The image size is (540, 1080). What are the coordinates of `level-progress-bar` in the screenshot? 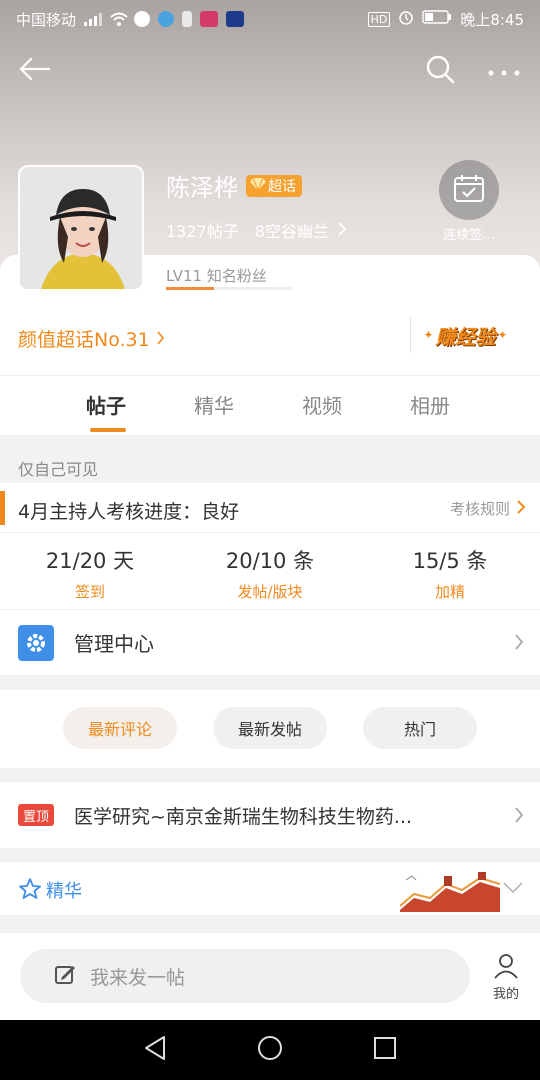 It's located at (229, 288).